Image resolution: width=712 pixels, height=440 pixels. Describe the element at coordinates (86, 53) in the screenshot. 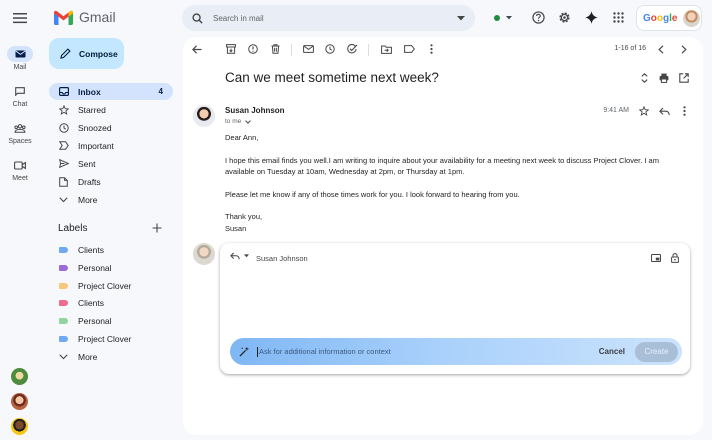

I see `compose-button: Compose` at that location.